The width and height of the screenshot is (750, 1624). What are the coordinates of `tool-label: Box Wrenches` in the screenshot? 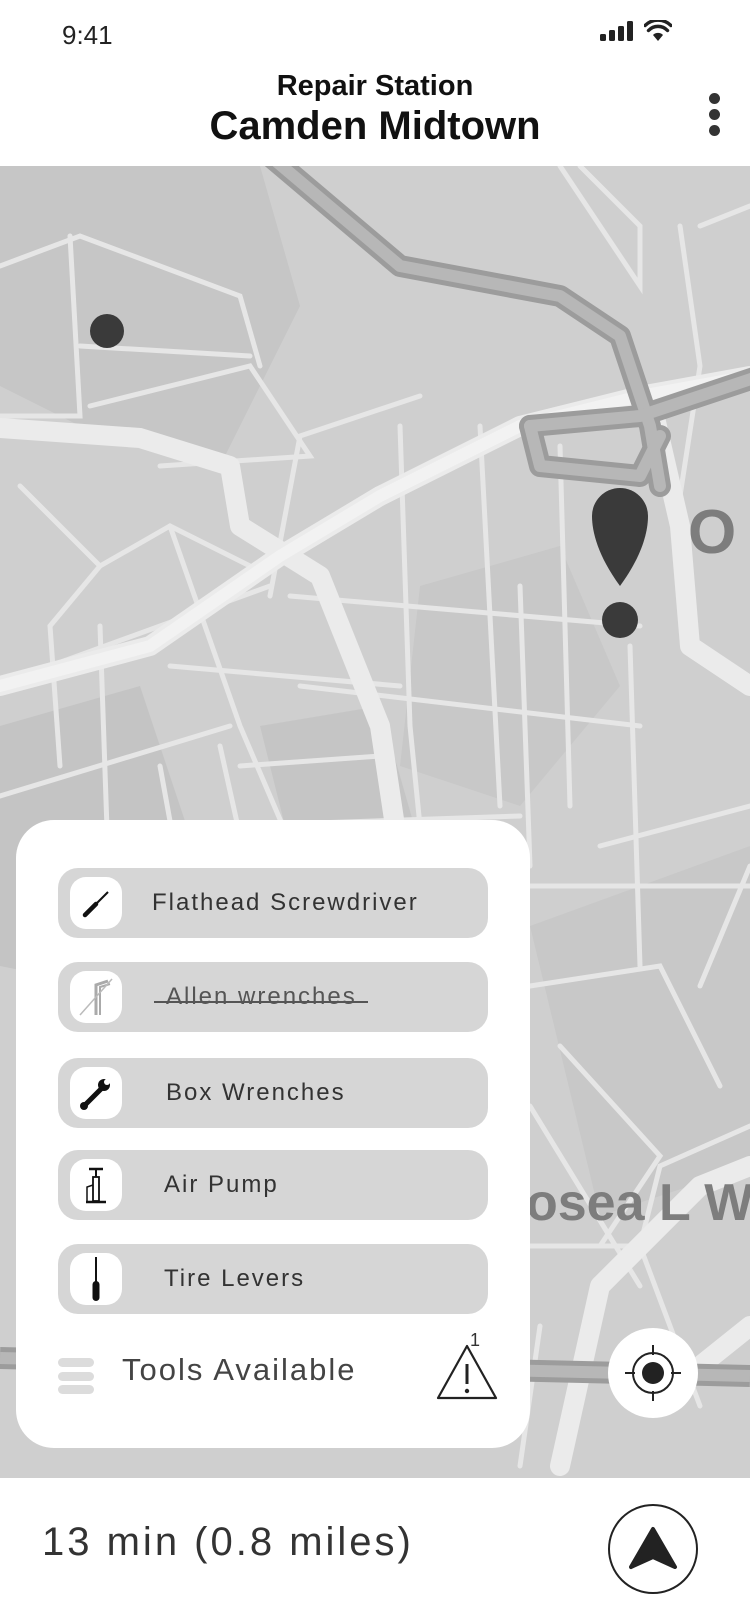 It's located at (256, 1092).